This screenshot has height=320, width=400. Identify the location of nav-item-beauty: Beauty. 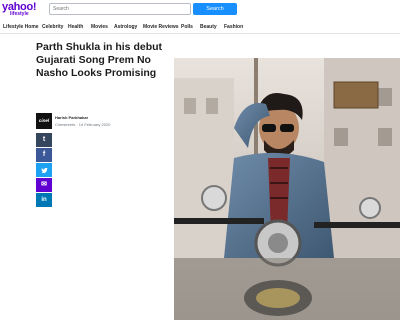
(208, 27).